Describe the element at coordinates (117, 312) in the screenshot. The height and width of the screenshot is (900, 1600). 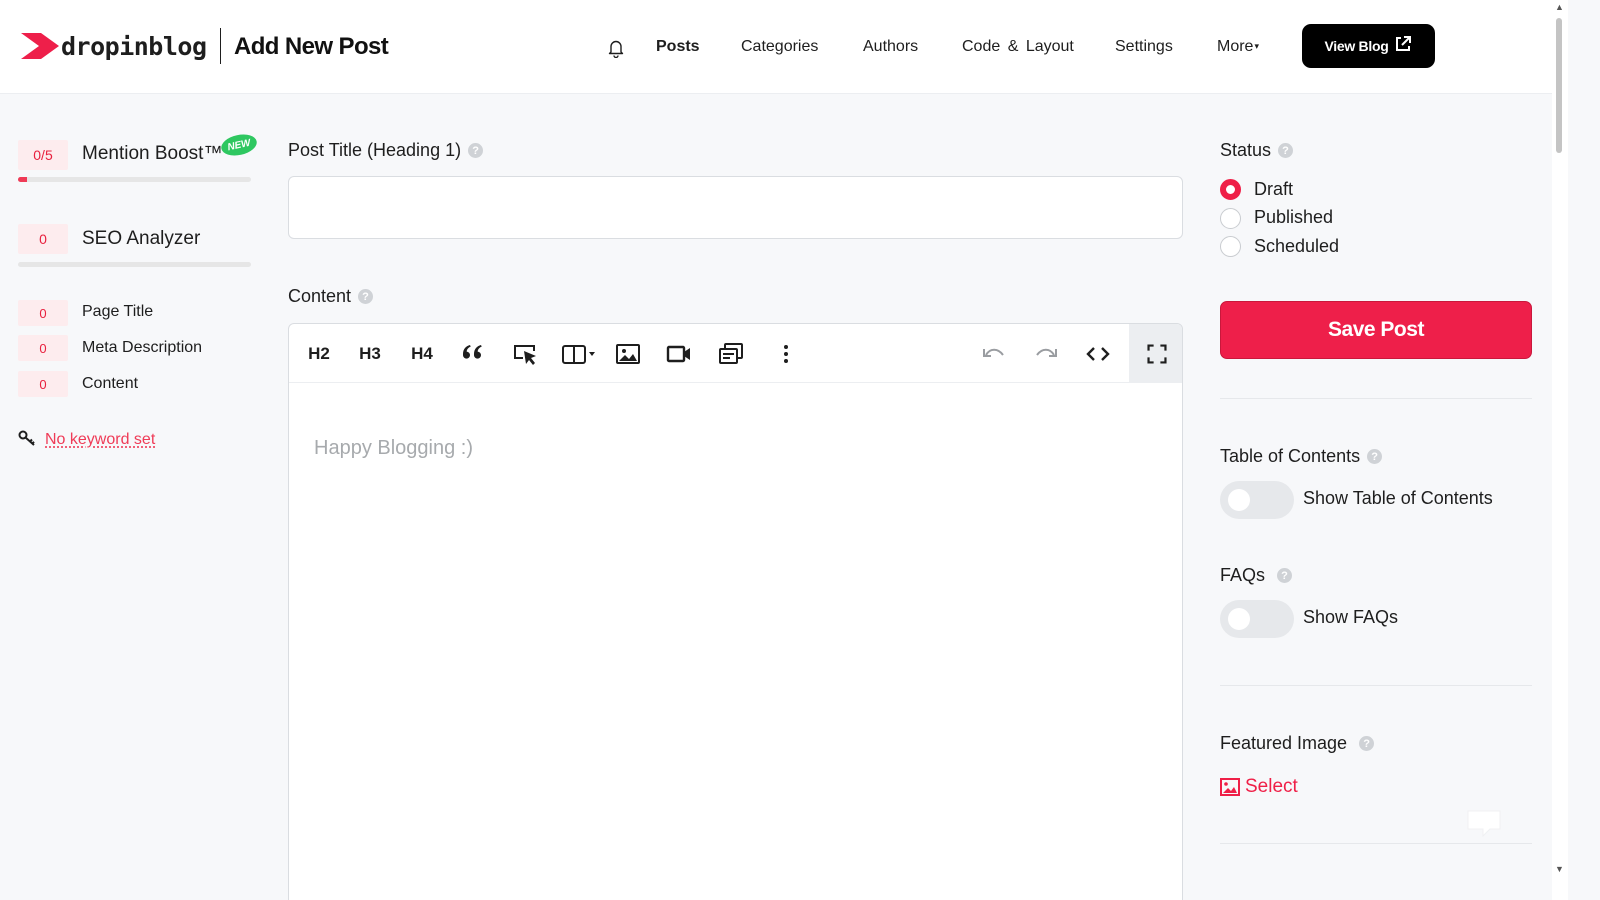
I see `page-title-check-label: Page Title` at that location.